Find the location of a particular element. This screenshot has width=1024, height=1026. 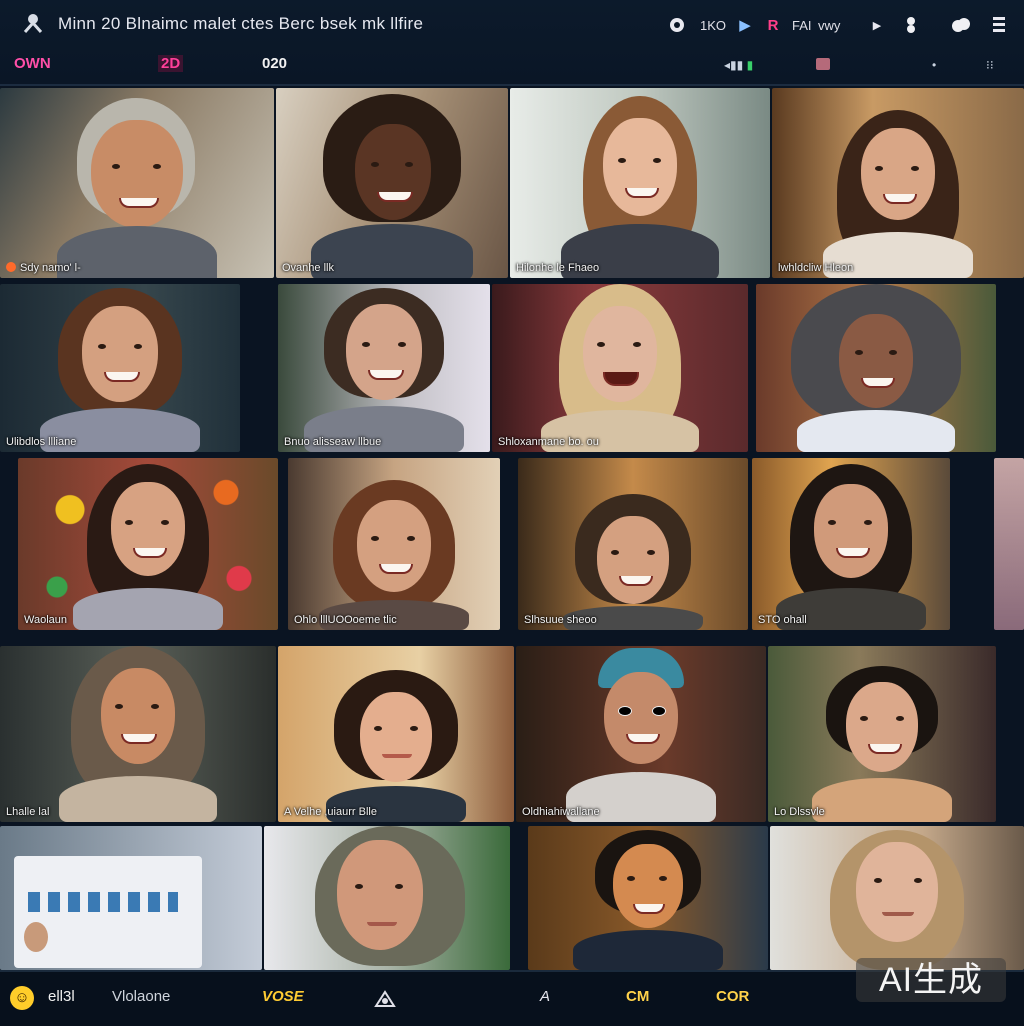

cloud-icon is located at coordinates (961, 25).